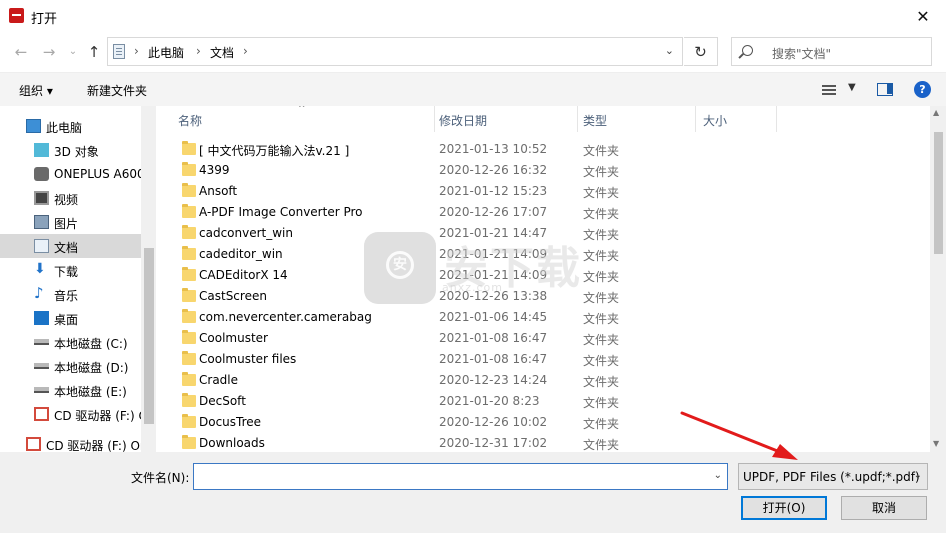  Describe the element at coordinates (93, 445) in the screenshot. I see `sidebar-item-label: CD 驱动器 (F:) Or` at that location.